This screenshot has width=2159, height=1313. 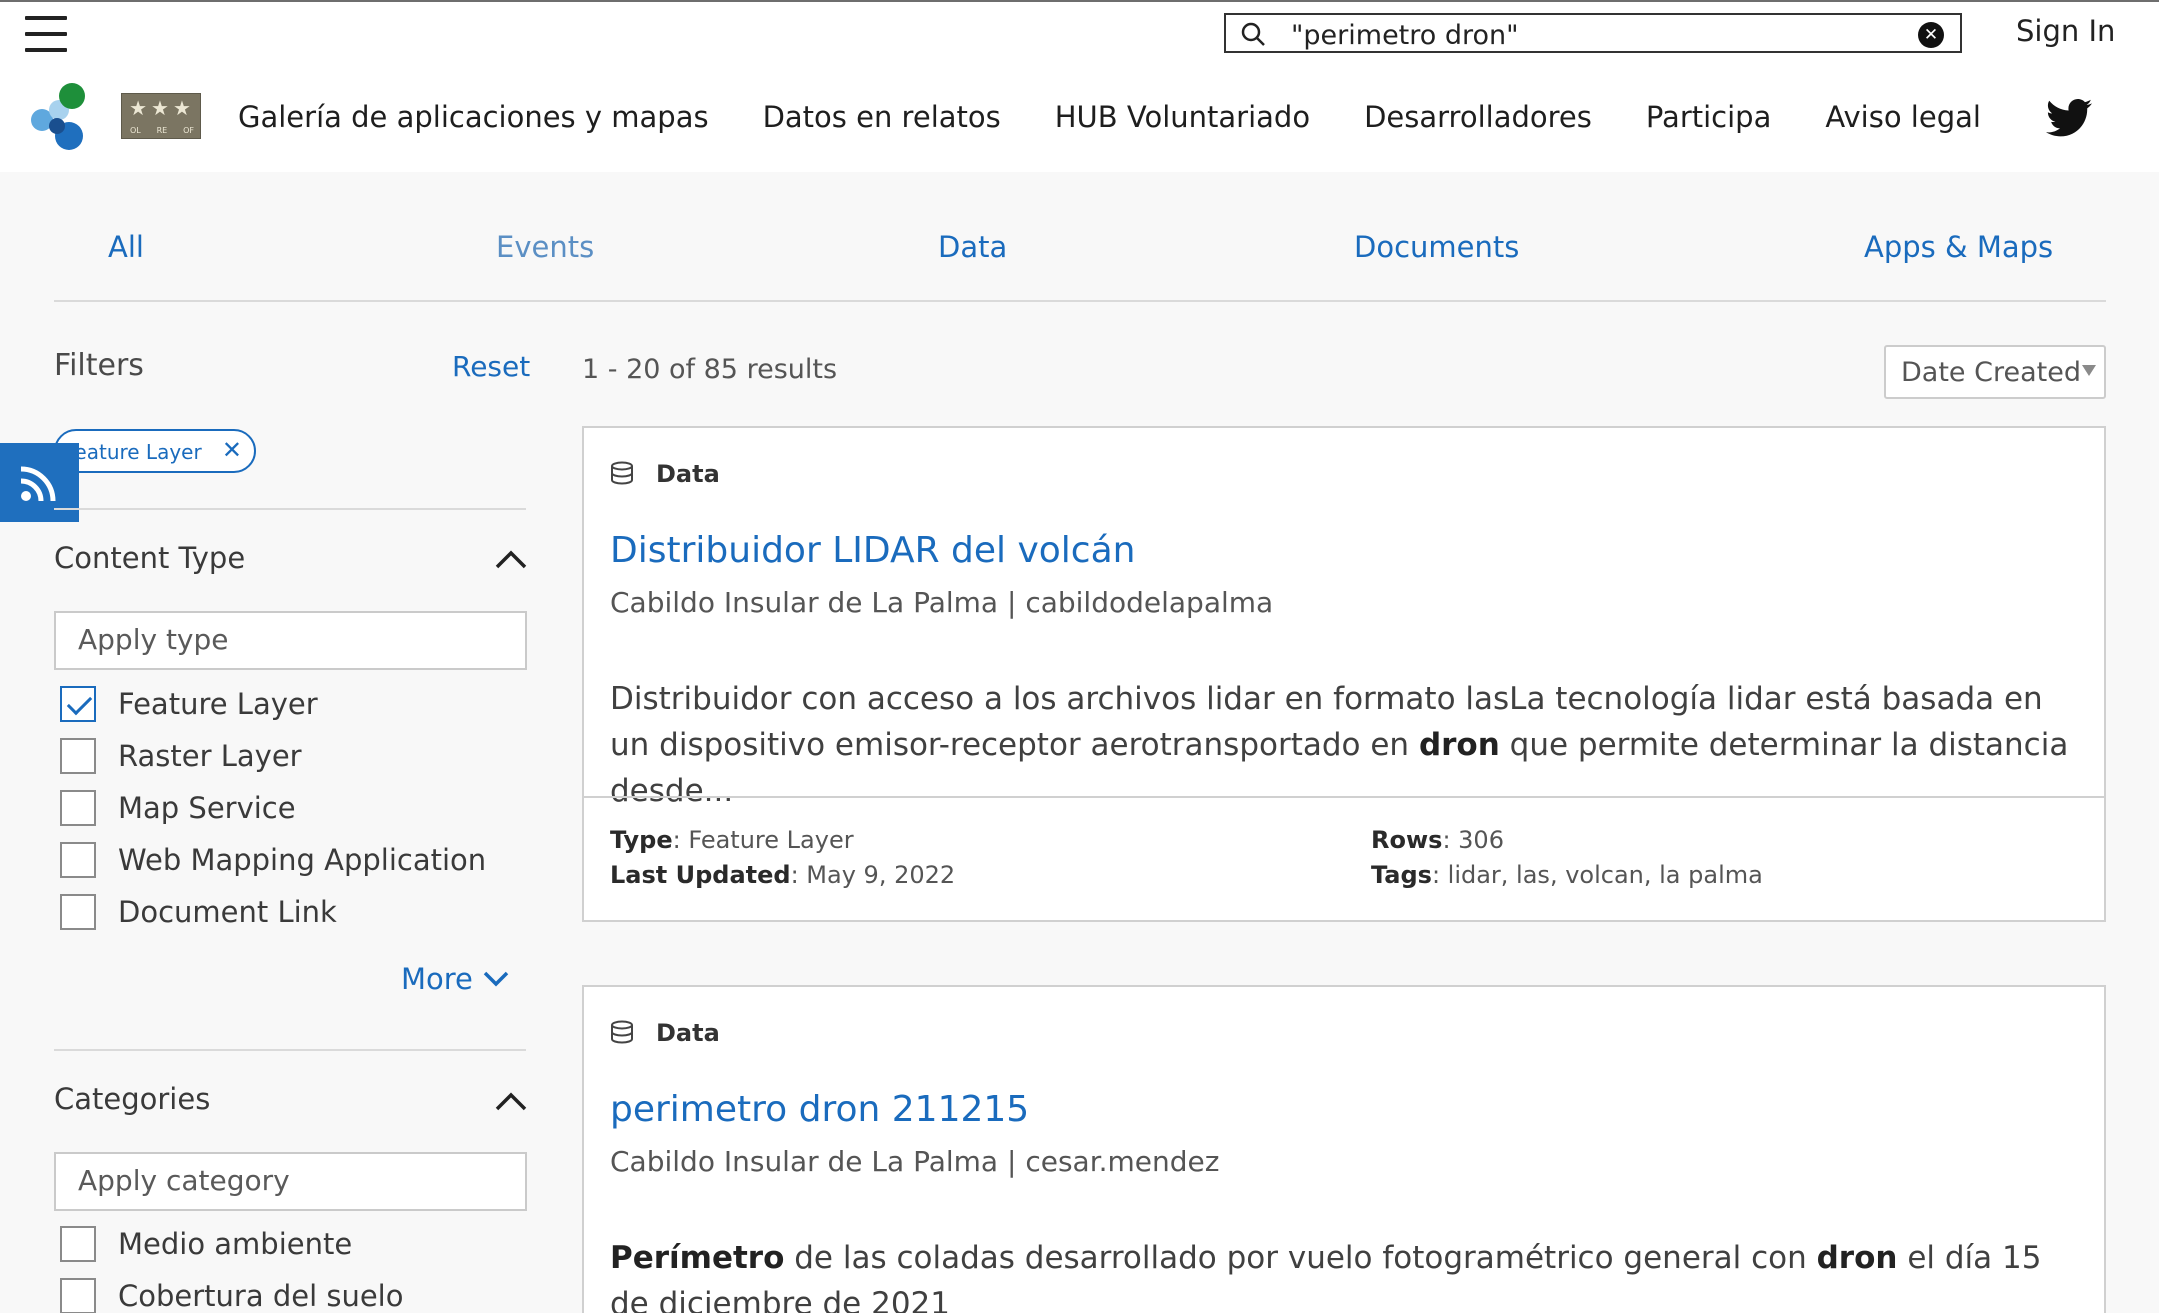 I want to click on checkbox-label: Cobertura del suelo, so click(x=261, y=1296).